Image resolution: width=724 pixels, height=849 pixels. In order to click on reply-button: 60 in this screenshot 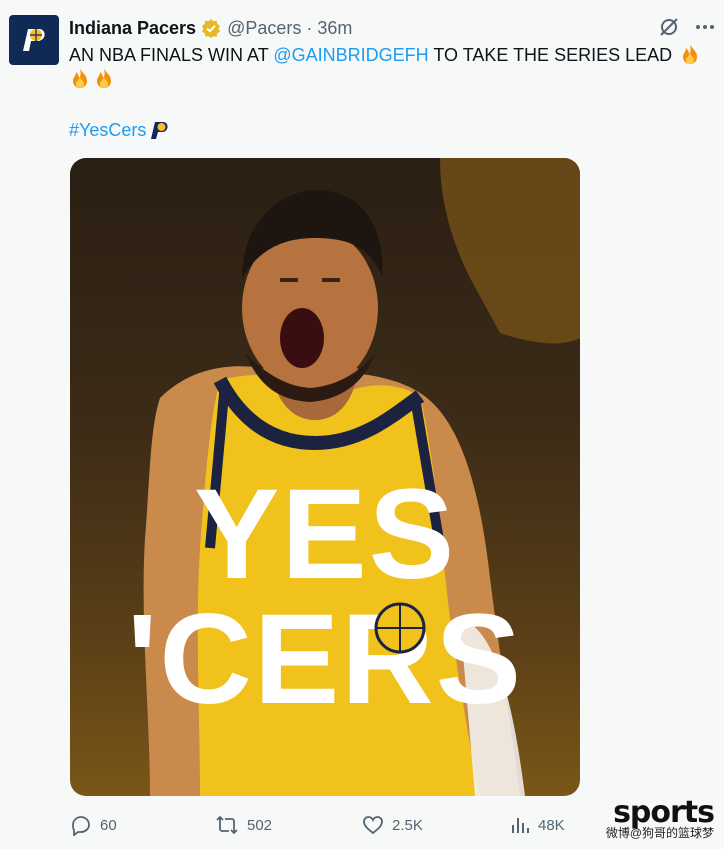, I will do `click(93, 825)`.